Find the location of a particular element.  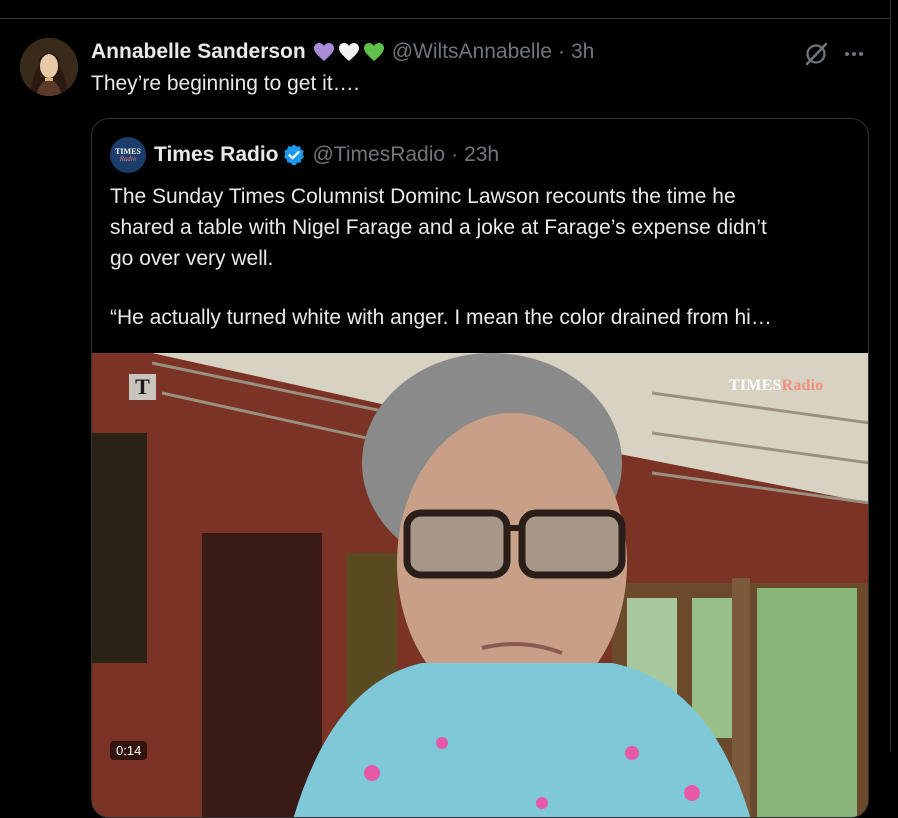

divider is located at coordinates (445, 18).